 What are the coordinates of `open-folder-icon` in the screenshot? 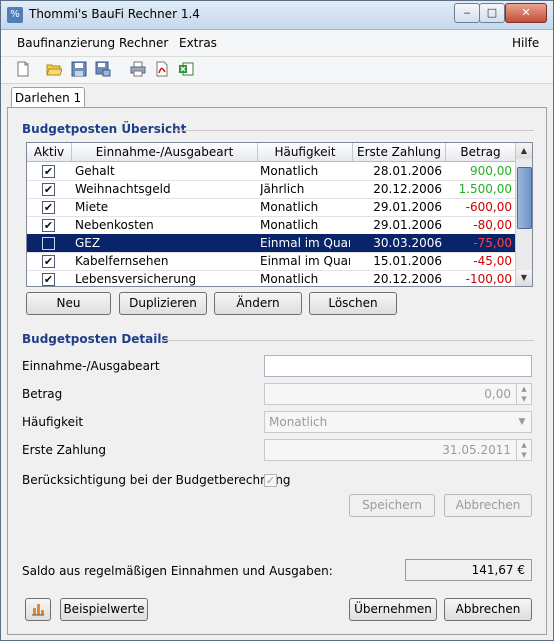 It's located at (54, 70).